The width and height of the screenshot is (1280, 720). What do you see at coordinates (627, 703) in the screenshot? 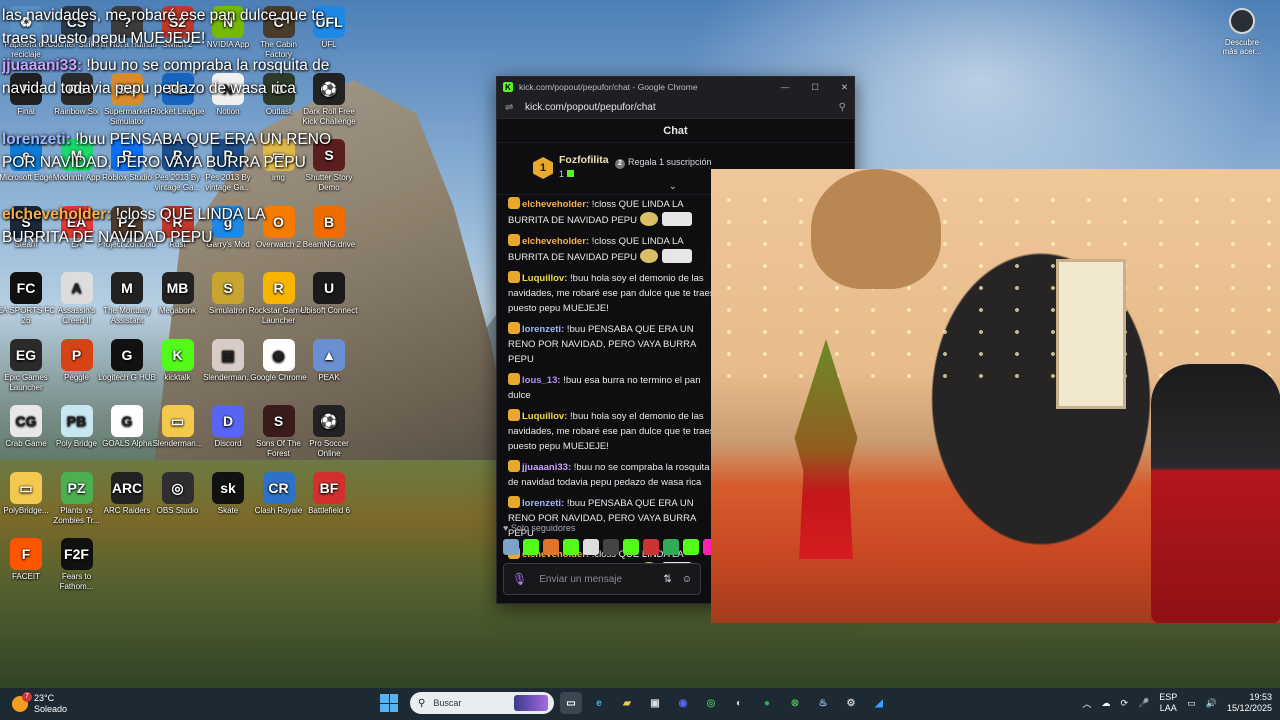
I see `file-explorer-icon: ▰` at bounding box center [627, 703].